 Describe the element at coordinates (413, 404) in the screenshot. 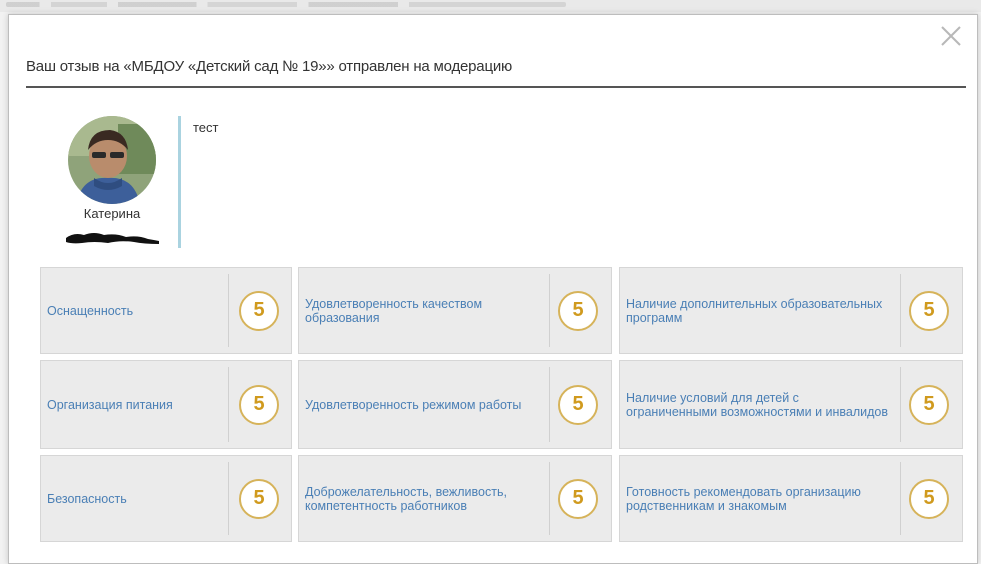

I see `rating-label: Удовлетворенность режимом работы` at that location.